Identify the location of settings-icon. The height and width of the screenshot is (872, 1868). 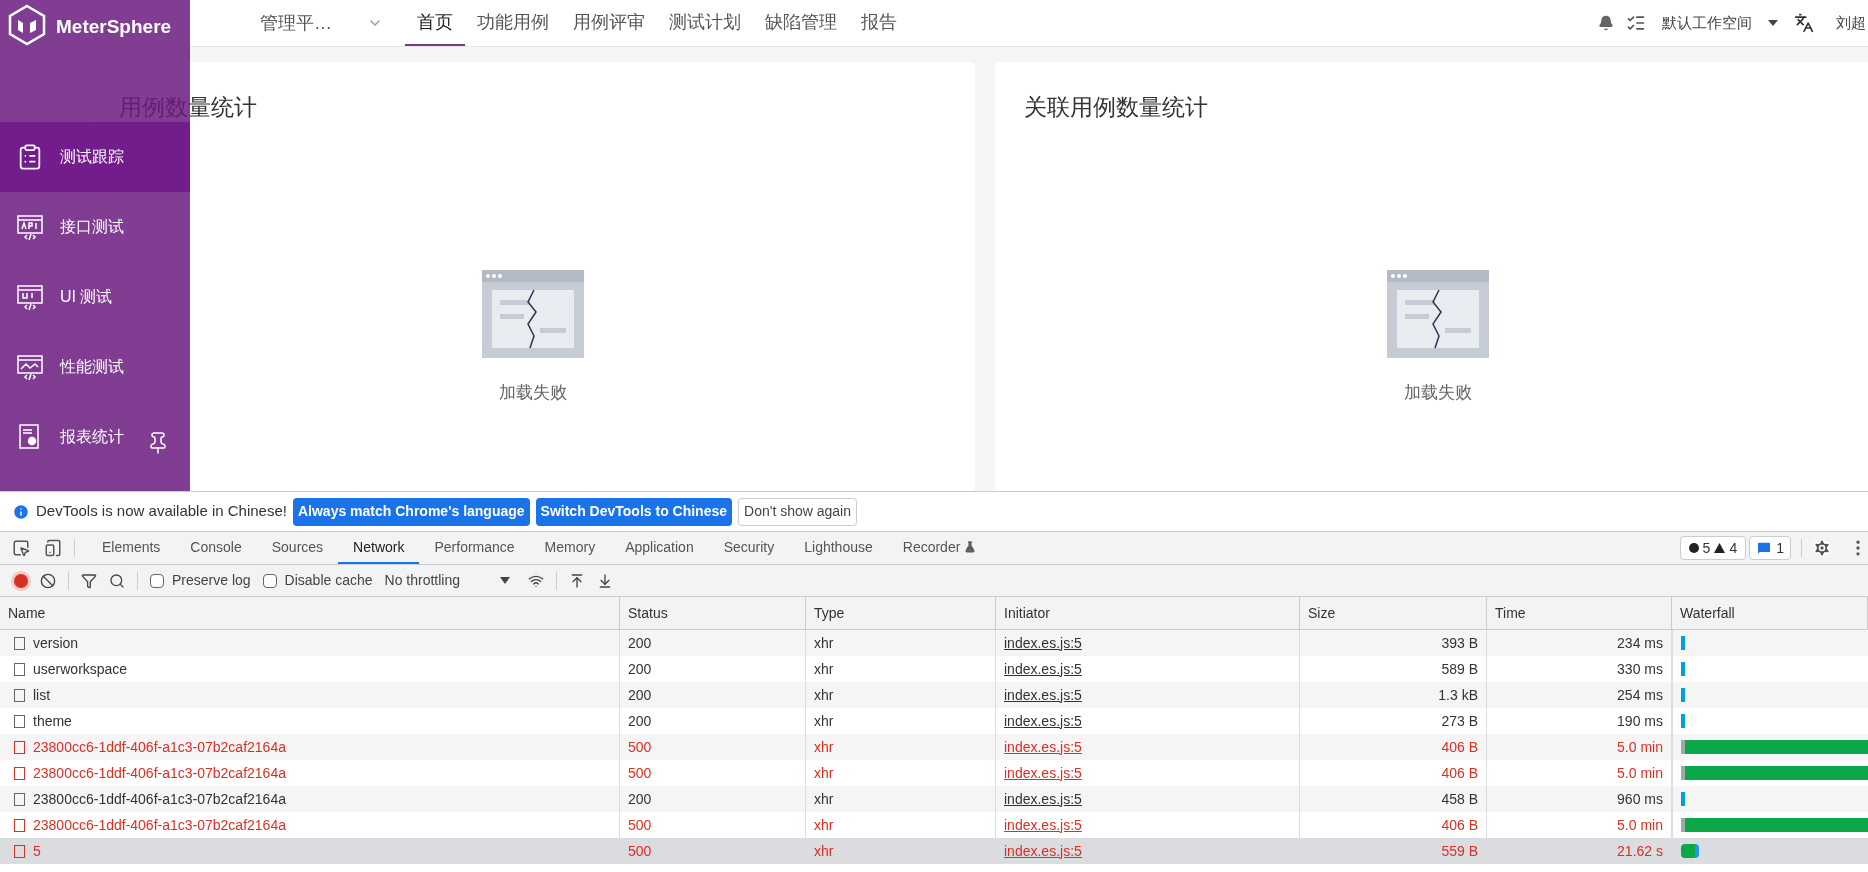
(1822, 548).